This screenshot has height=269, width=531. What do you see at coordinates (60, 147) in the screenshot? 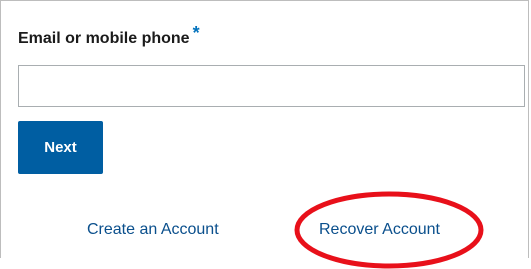
I see `next-button: Next` at bounding box center [60, 147].